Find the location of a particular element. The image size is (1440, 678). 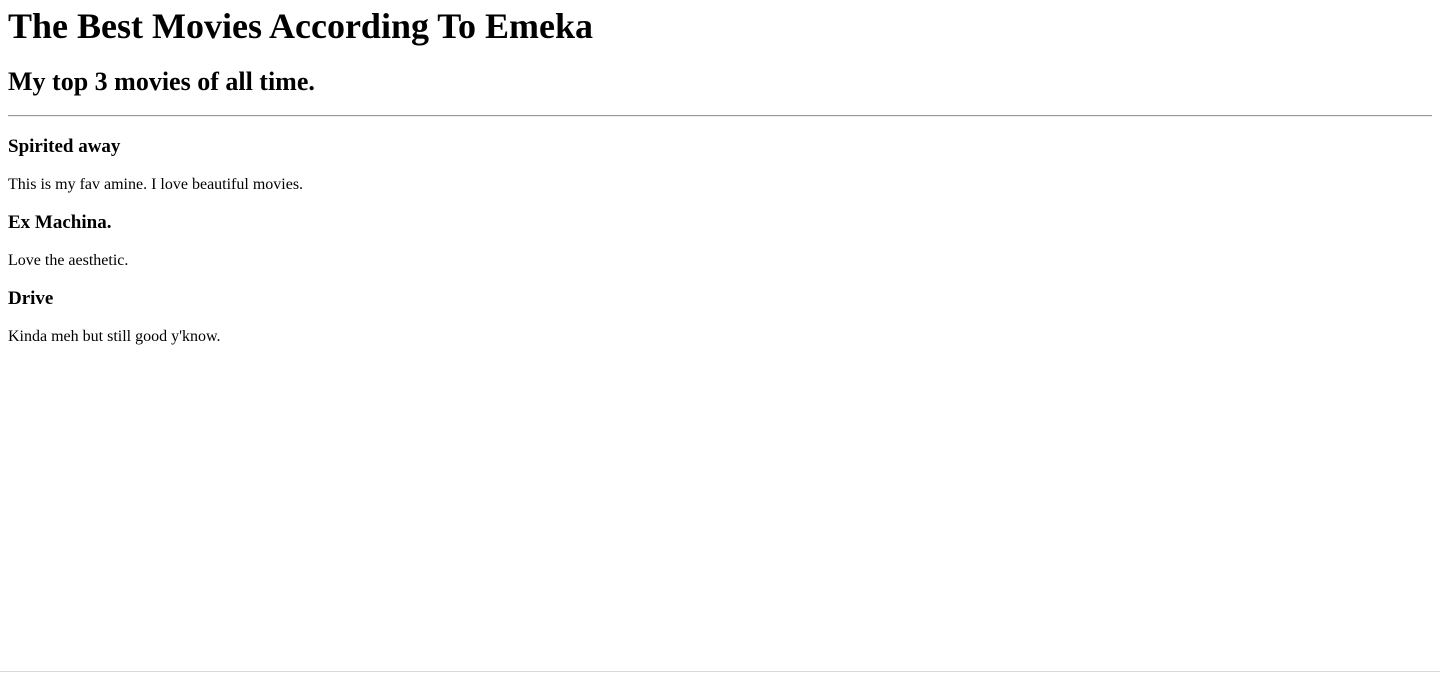

list-item: Drive Kinda meh but still good y'know. is located at coordinates (720, 317).